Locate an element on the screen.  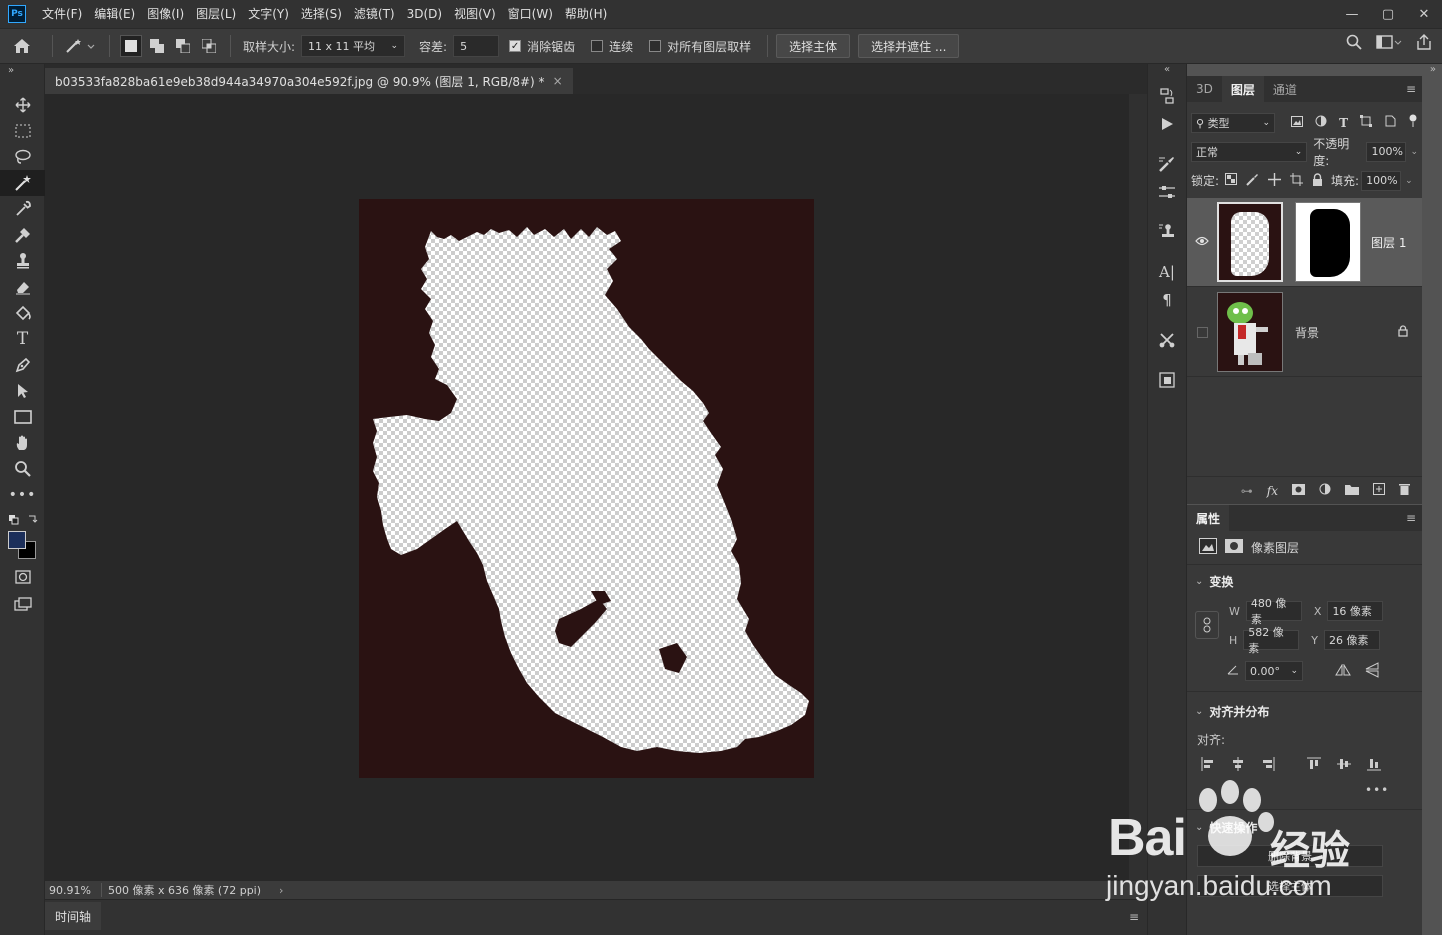
screen-mode-icon is located at coordinates (22, 604).